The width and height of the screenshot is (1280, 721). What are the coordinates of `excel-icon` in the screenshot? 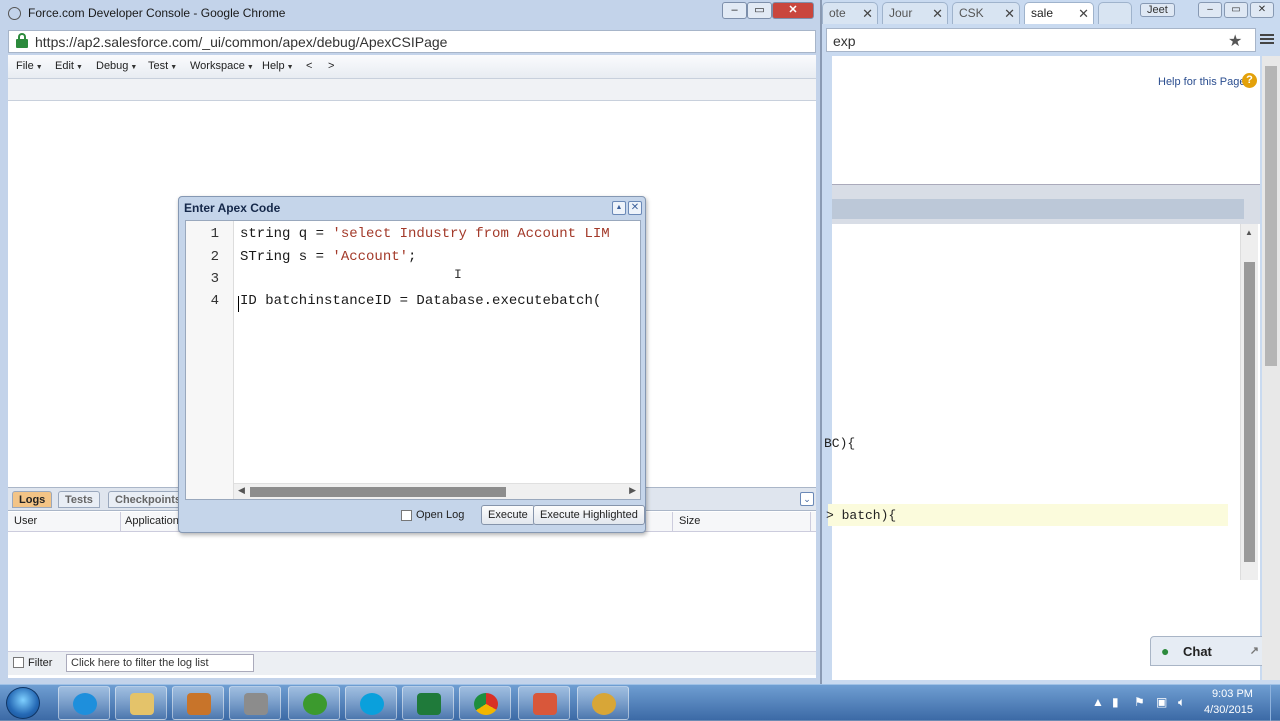 It's located at (428, 703).